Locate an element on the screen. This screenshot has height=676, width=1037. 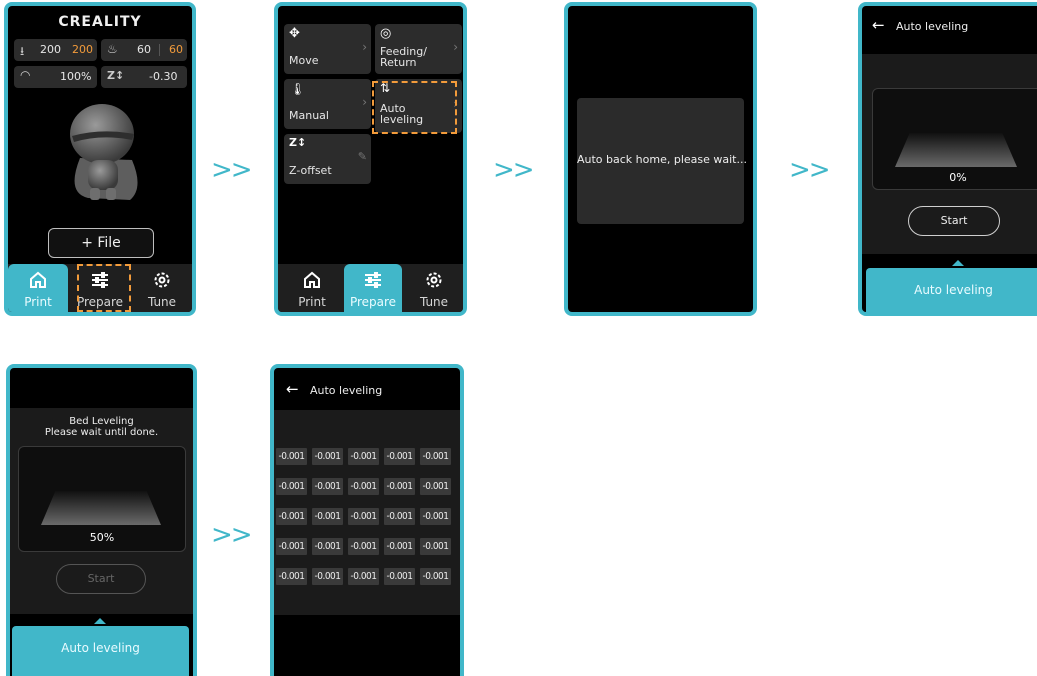
bed-preview: 50% is located at coordinates (102, 499).